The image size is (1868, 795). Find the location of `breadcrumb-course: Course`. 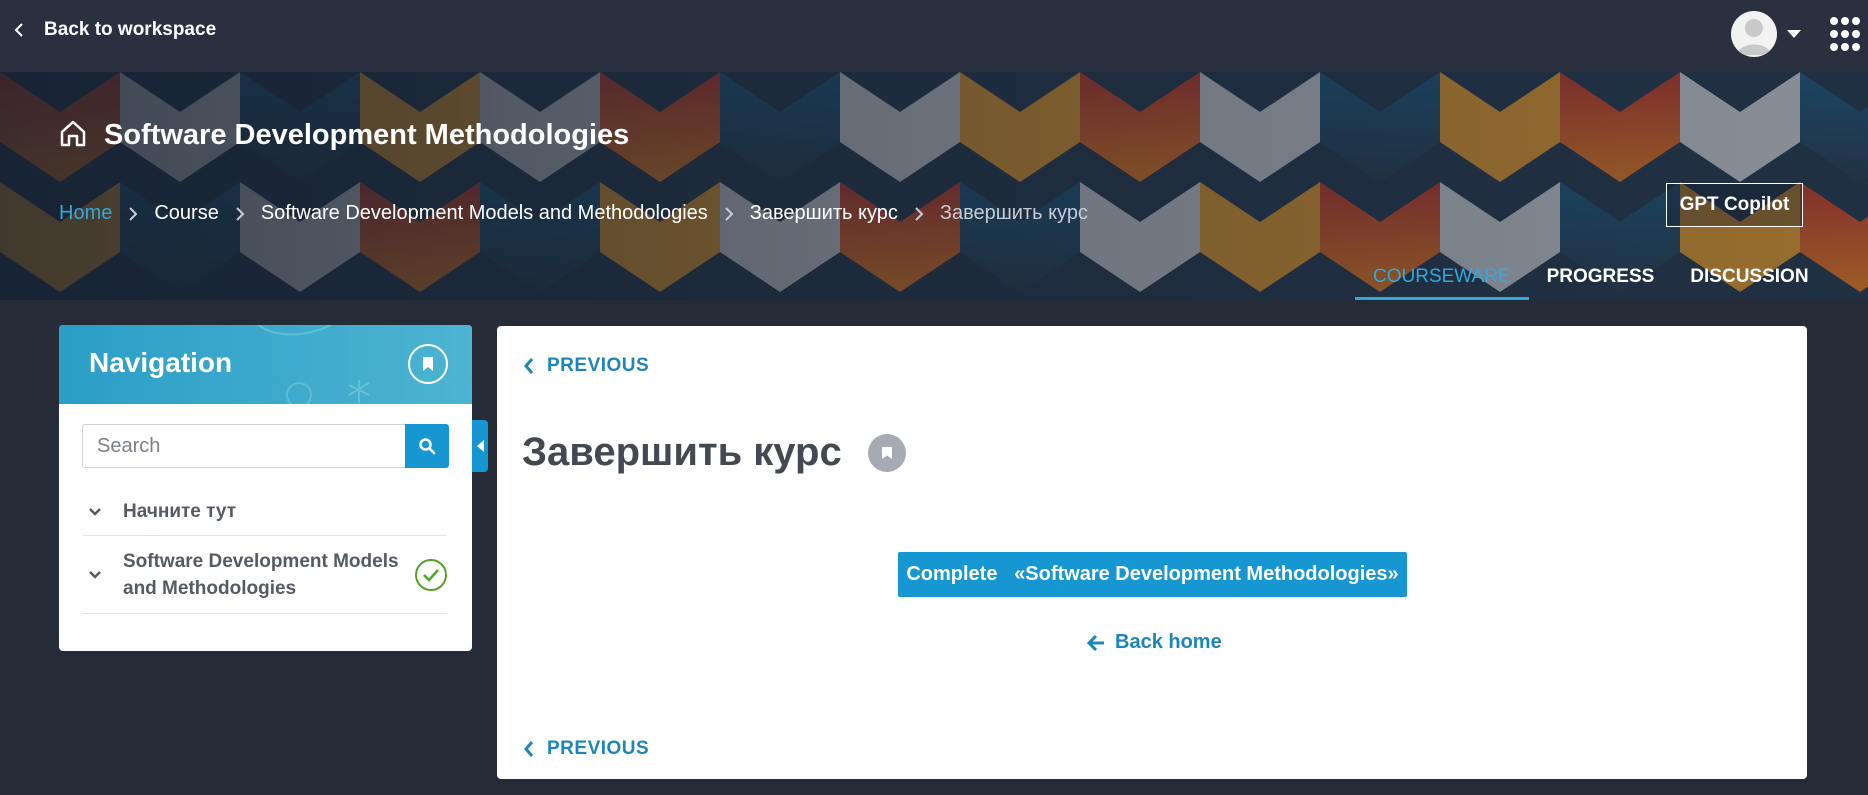

breadcrumb-course: Course is located at coordinates (186, 213).